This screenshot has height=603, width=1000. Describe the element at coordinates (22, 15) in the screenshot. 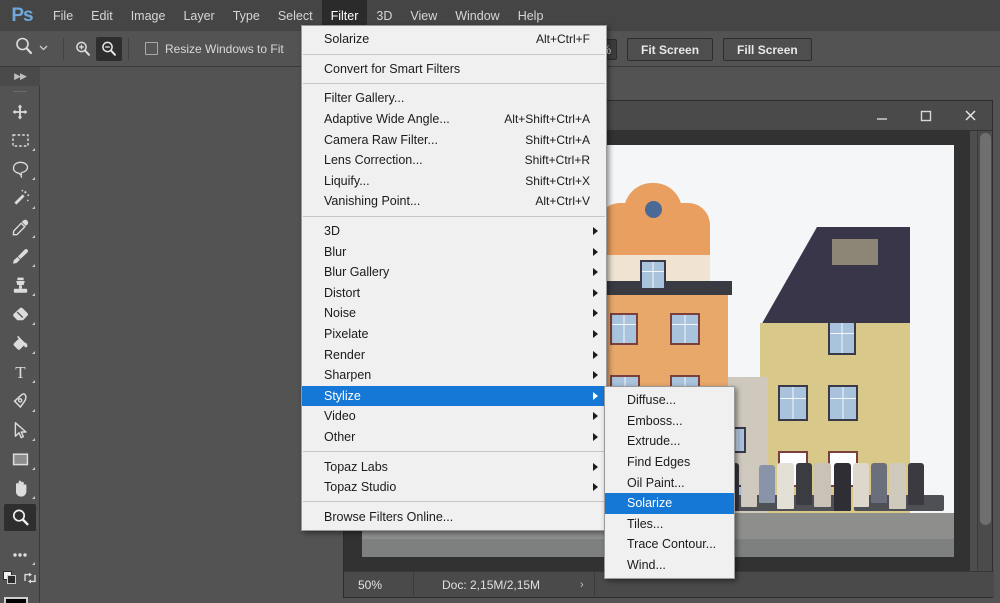

I see `photoshop-logo: Ps` at that location.